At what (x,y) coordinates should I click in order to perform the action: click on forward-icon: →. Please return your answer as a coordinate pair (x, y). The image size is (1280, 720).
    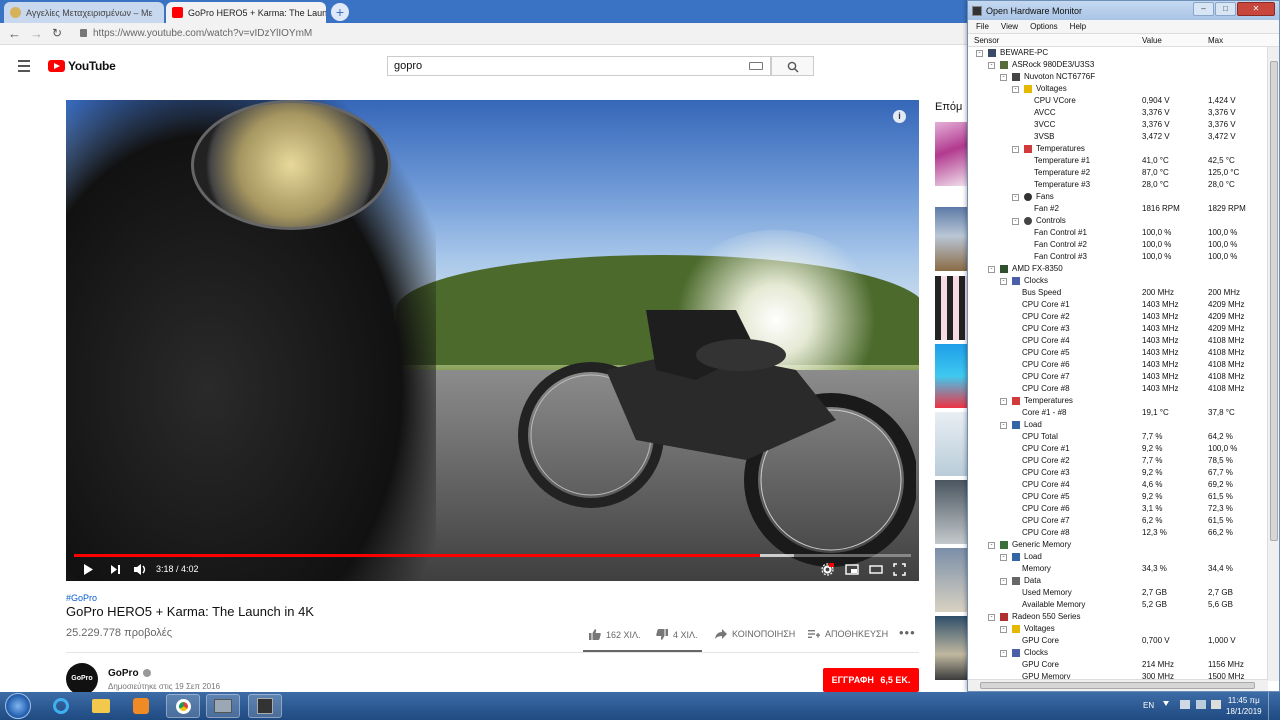
    Looking at the image, I should click on (36, 33).